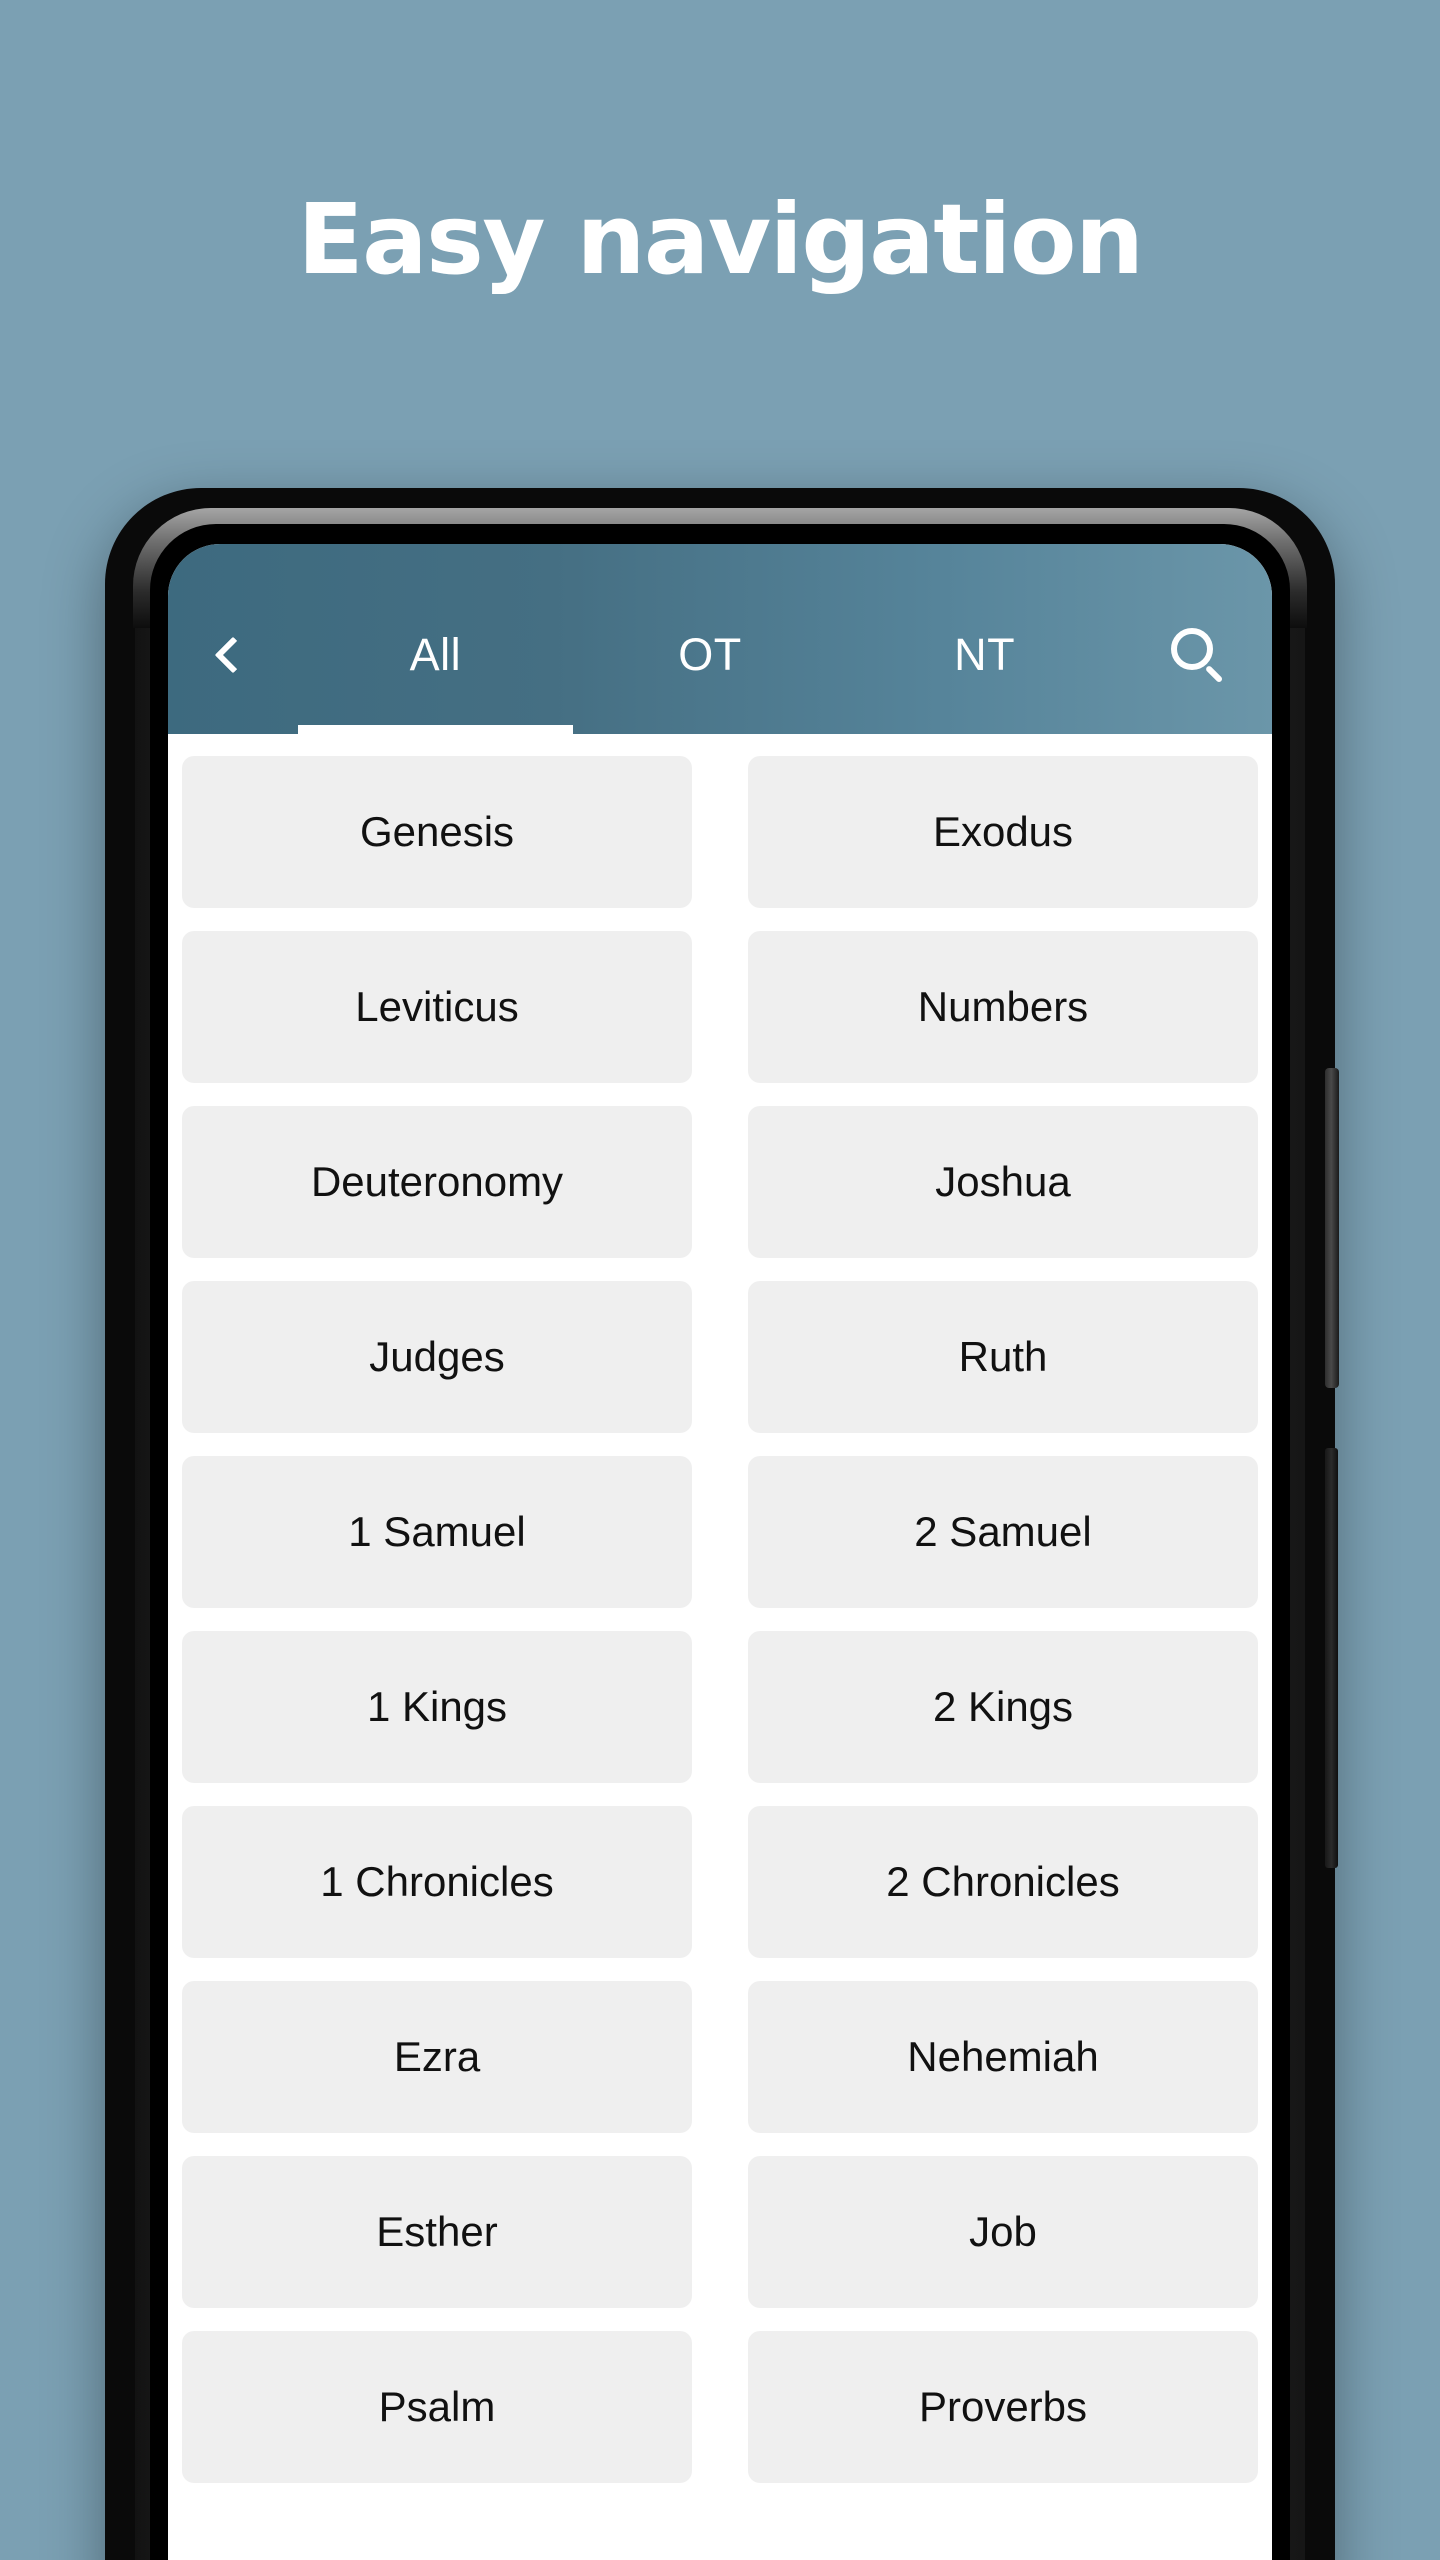 This screenshot has width=1440, height=2560. I want to click on tab-all-label: All, so click(435, 654).